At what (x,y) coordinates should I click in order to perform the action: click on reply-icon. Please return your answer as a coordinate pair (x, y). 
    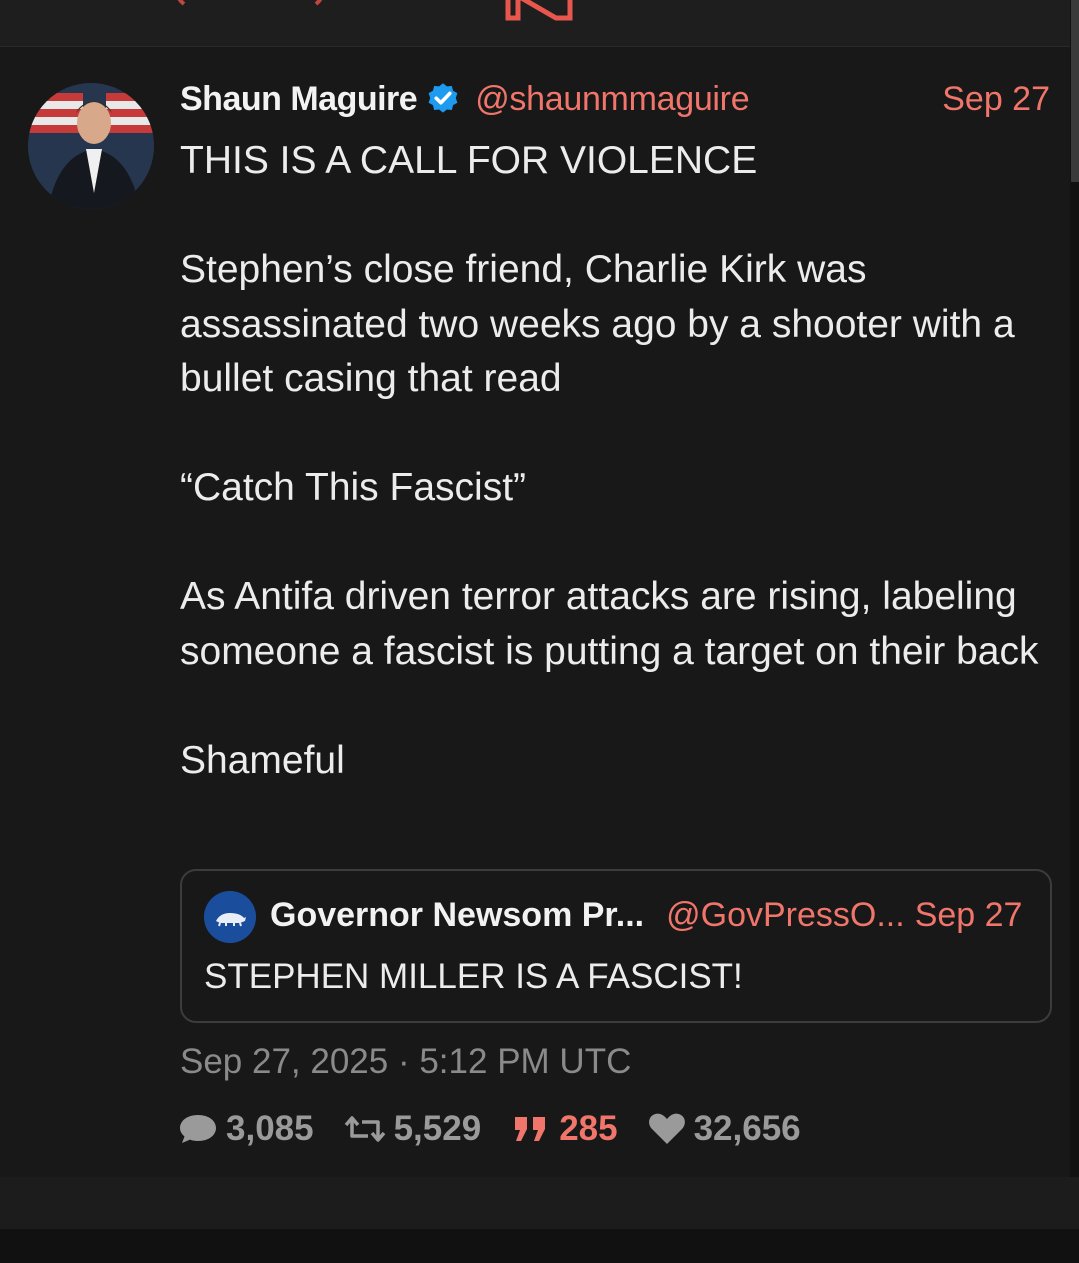
    Looking at the image, I should click on (198, 1129).